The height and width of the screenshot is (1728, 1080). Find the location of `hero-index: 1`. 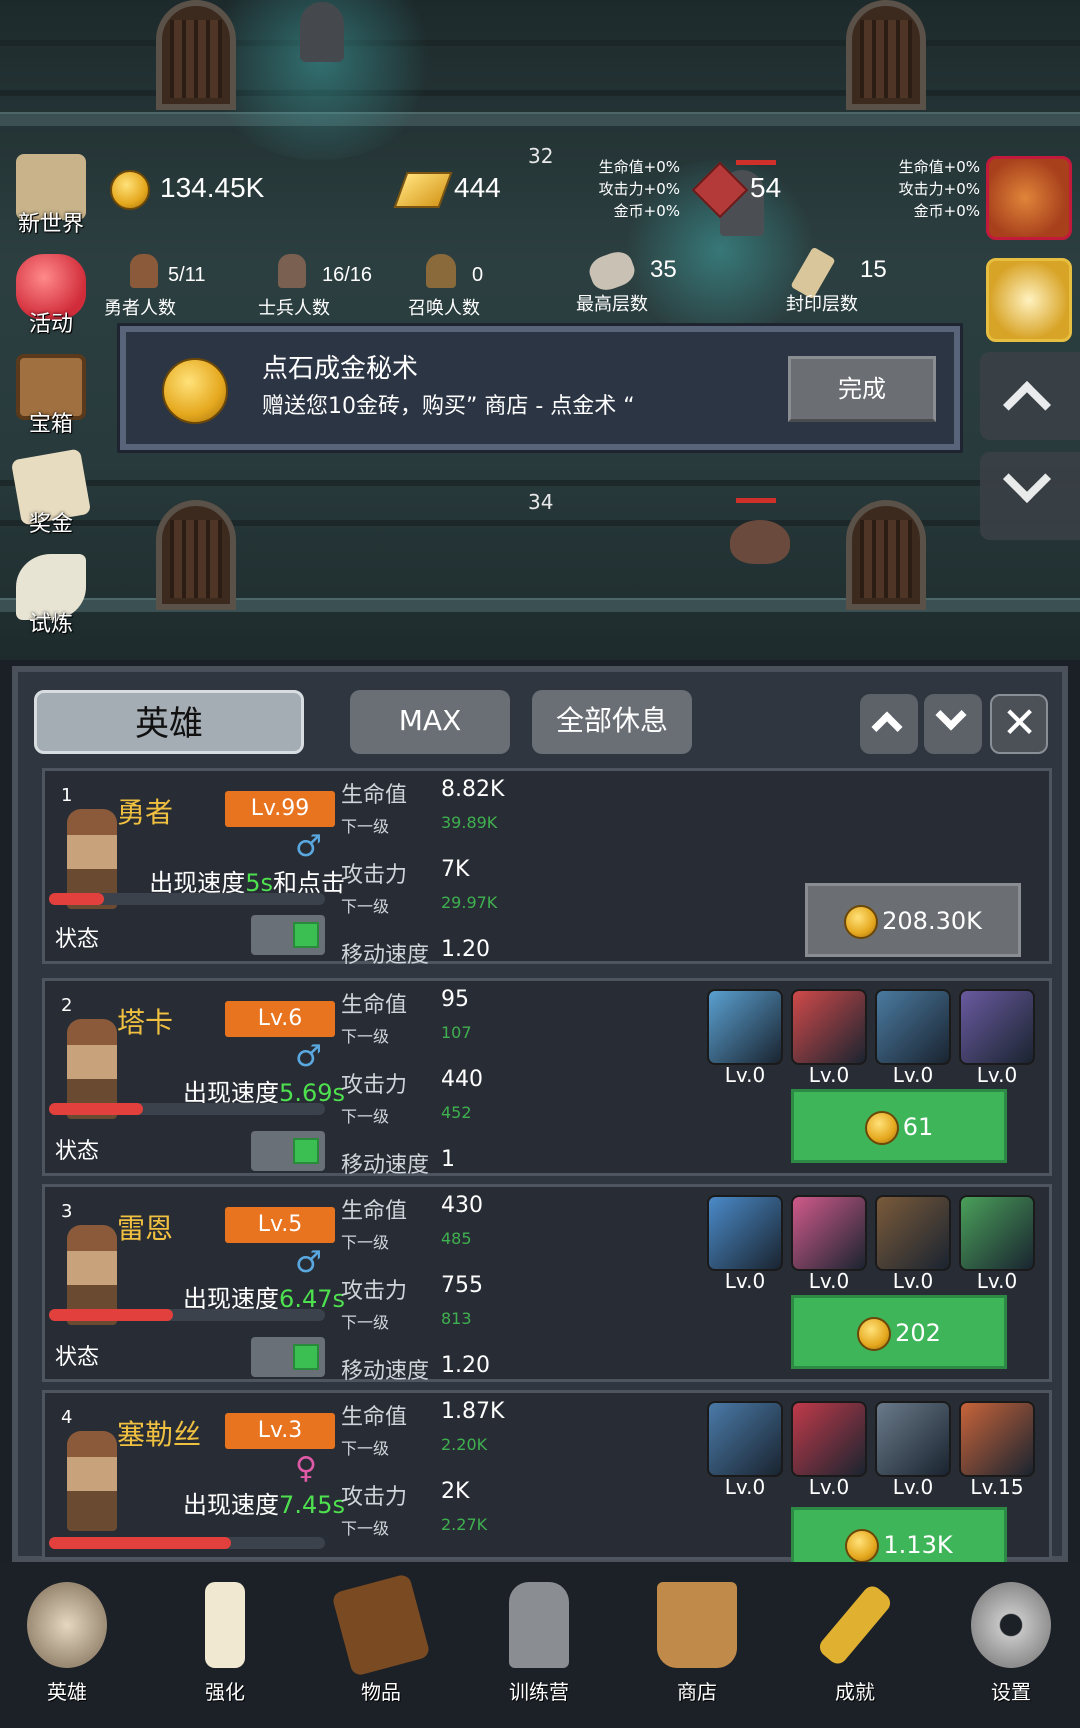

hero-index: 1 is located at coordinates (67, 795).